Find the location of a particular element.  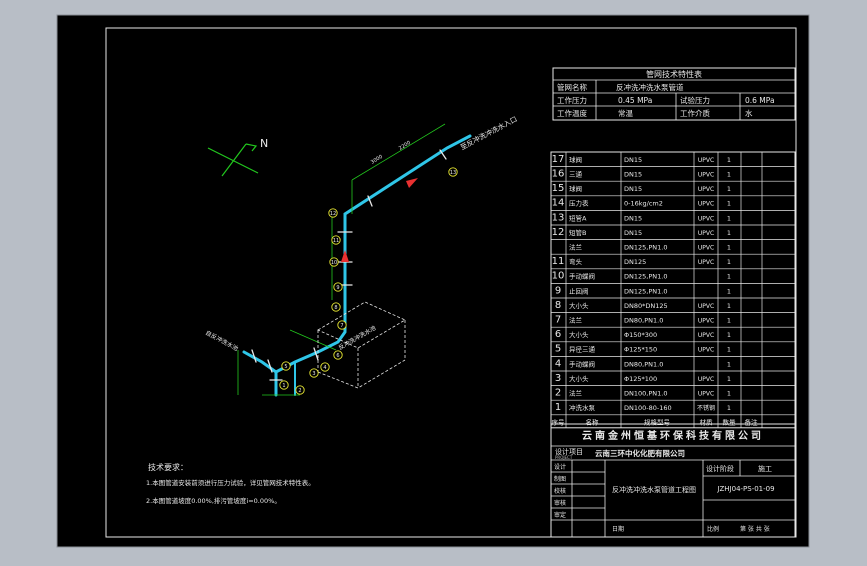

project-sub: PROJECT is located at coordinates (564, 457).